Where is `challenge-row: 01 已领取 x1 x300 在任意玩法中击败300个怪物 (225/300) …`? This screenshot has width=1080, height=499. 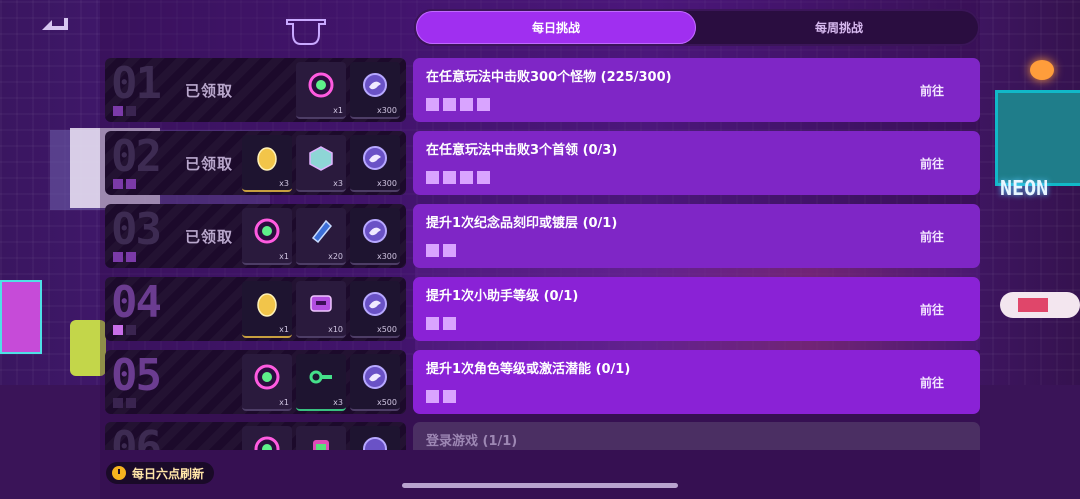 challenge-row: 01 已领取 x1 x300 在任意玩法中击败300个怪物 (225/300) … is located at coordinates (542, 90).